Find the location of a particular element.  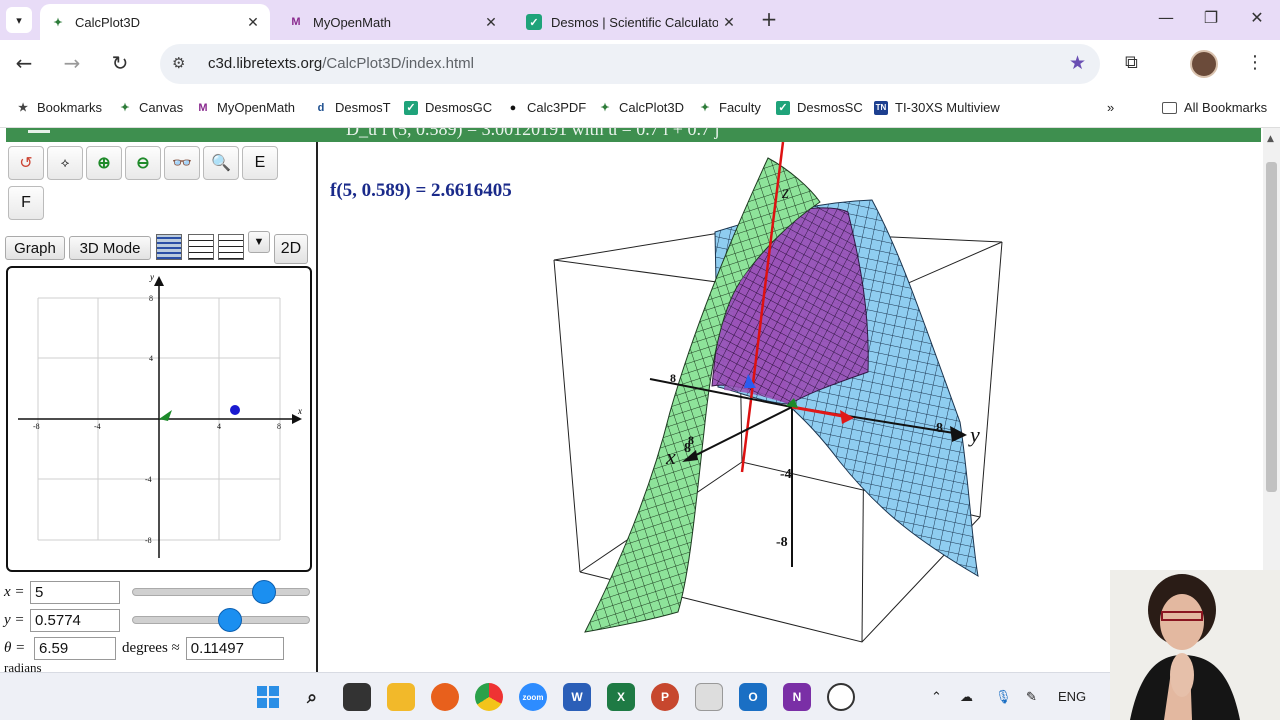

zoom-out-icon: ⊖ is located at coordinates (143, 163).